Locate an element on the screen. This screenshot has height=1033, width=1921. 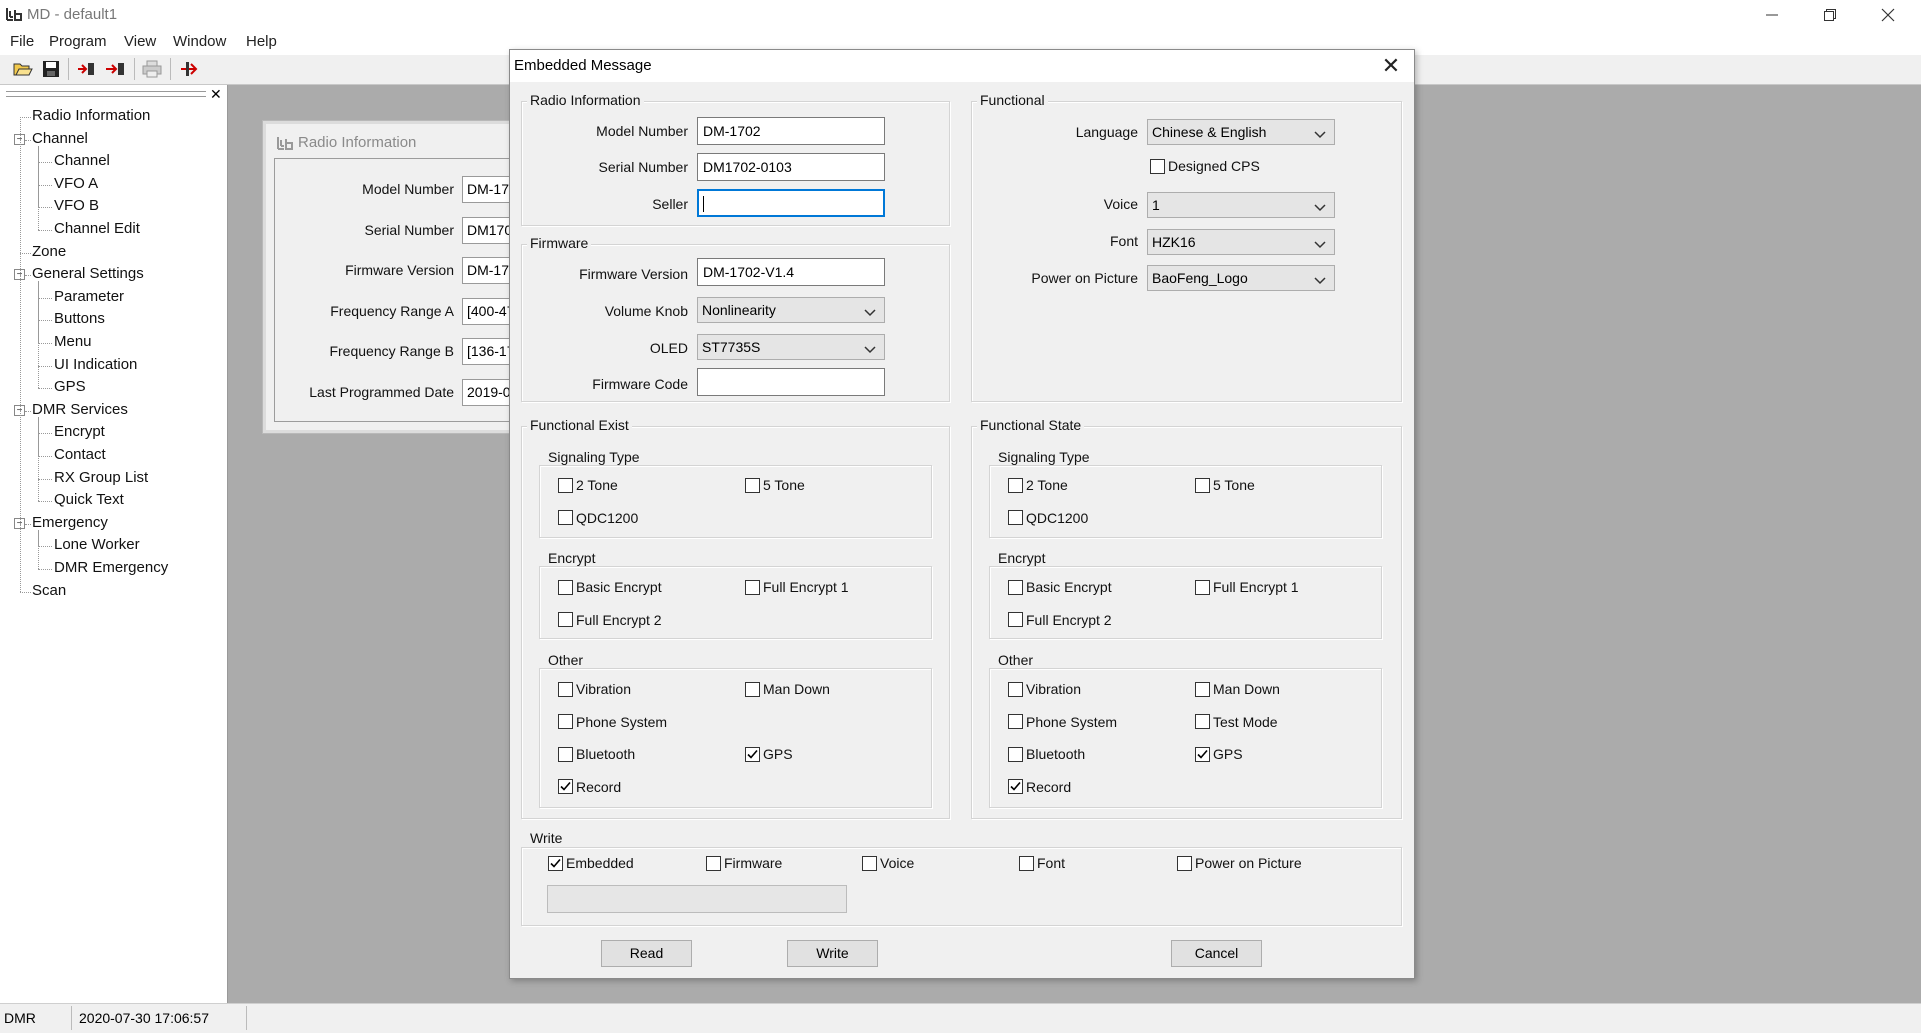
menu-window: Window is located at coordinates (199, 41).